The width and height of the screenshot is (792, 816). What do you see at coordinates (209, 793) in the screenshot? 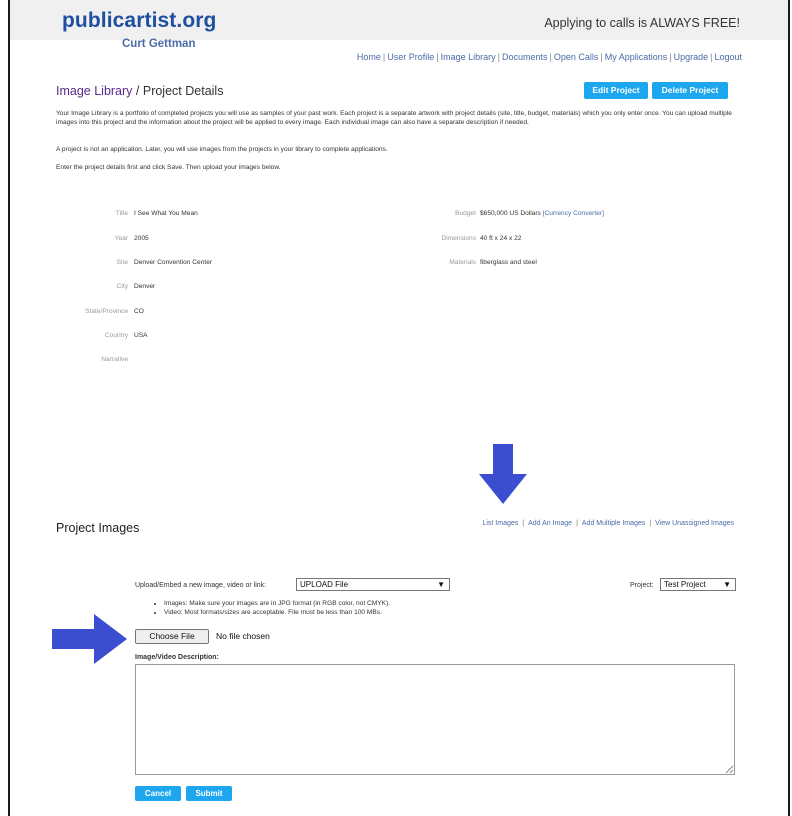
I see `submit-button: Submit` at bounding box center [209, 793].